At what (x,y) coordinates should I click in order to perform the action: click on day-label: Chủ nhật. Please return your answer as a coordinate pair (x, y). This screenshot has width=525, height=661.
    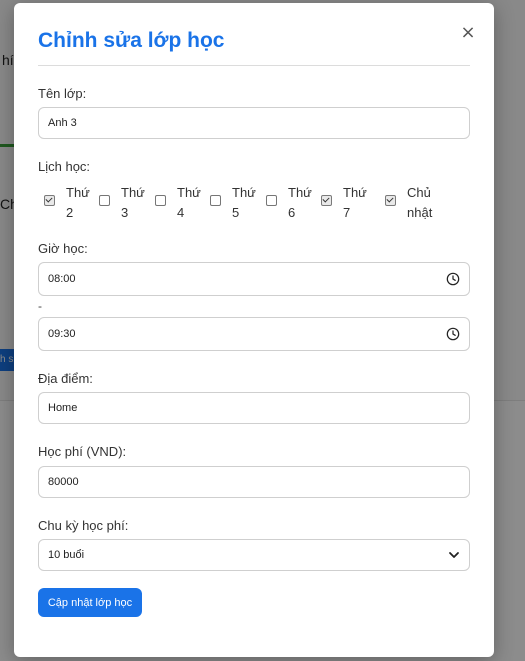
    Looking at the image, I should click on (420, 202).